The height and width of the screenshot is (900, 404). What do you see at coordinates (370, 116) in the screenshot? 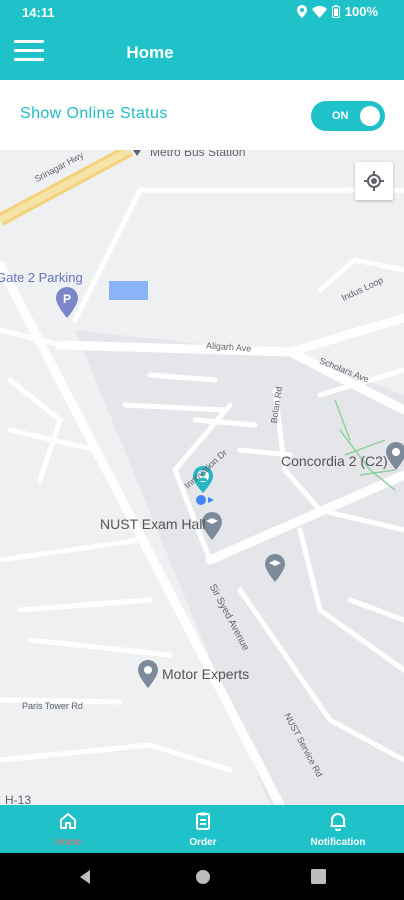
I see `toggle-knob` at bounding box center [370, 116].